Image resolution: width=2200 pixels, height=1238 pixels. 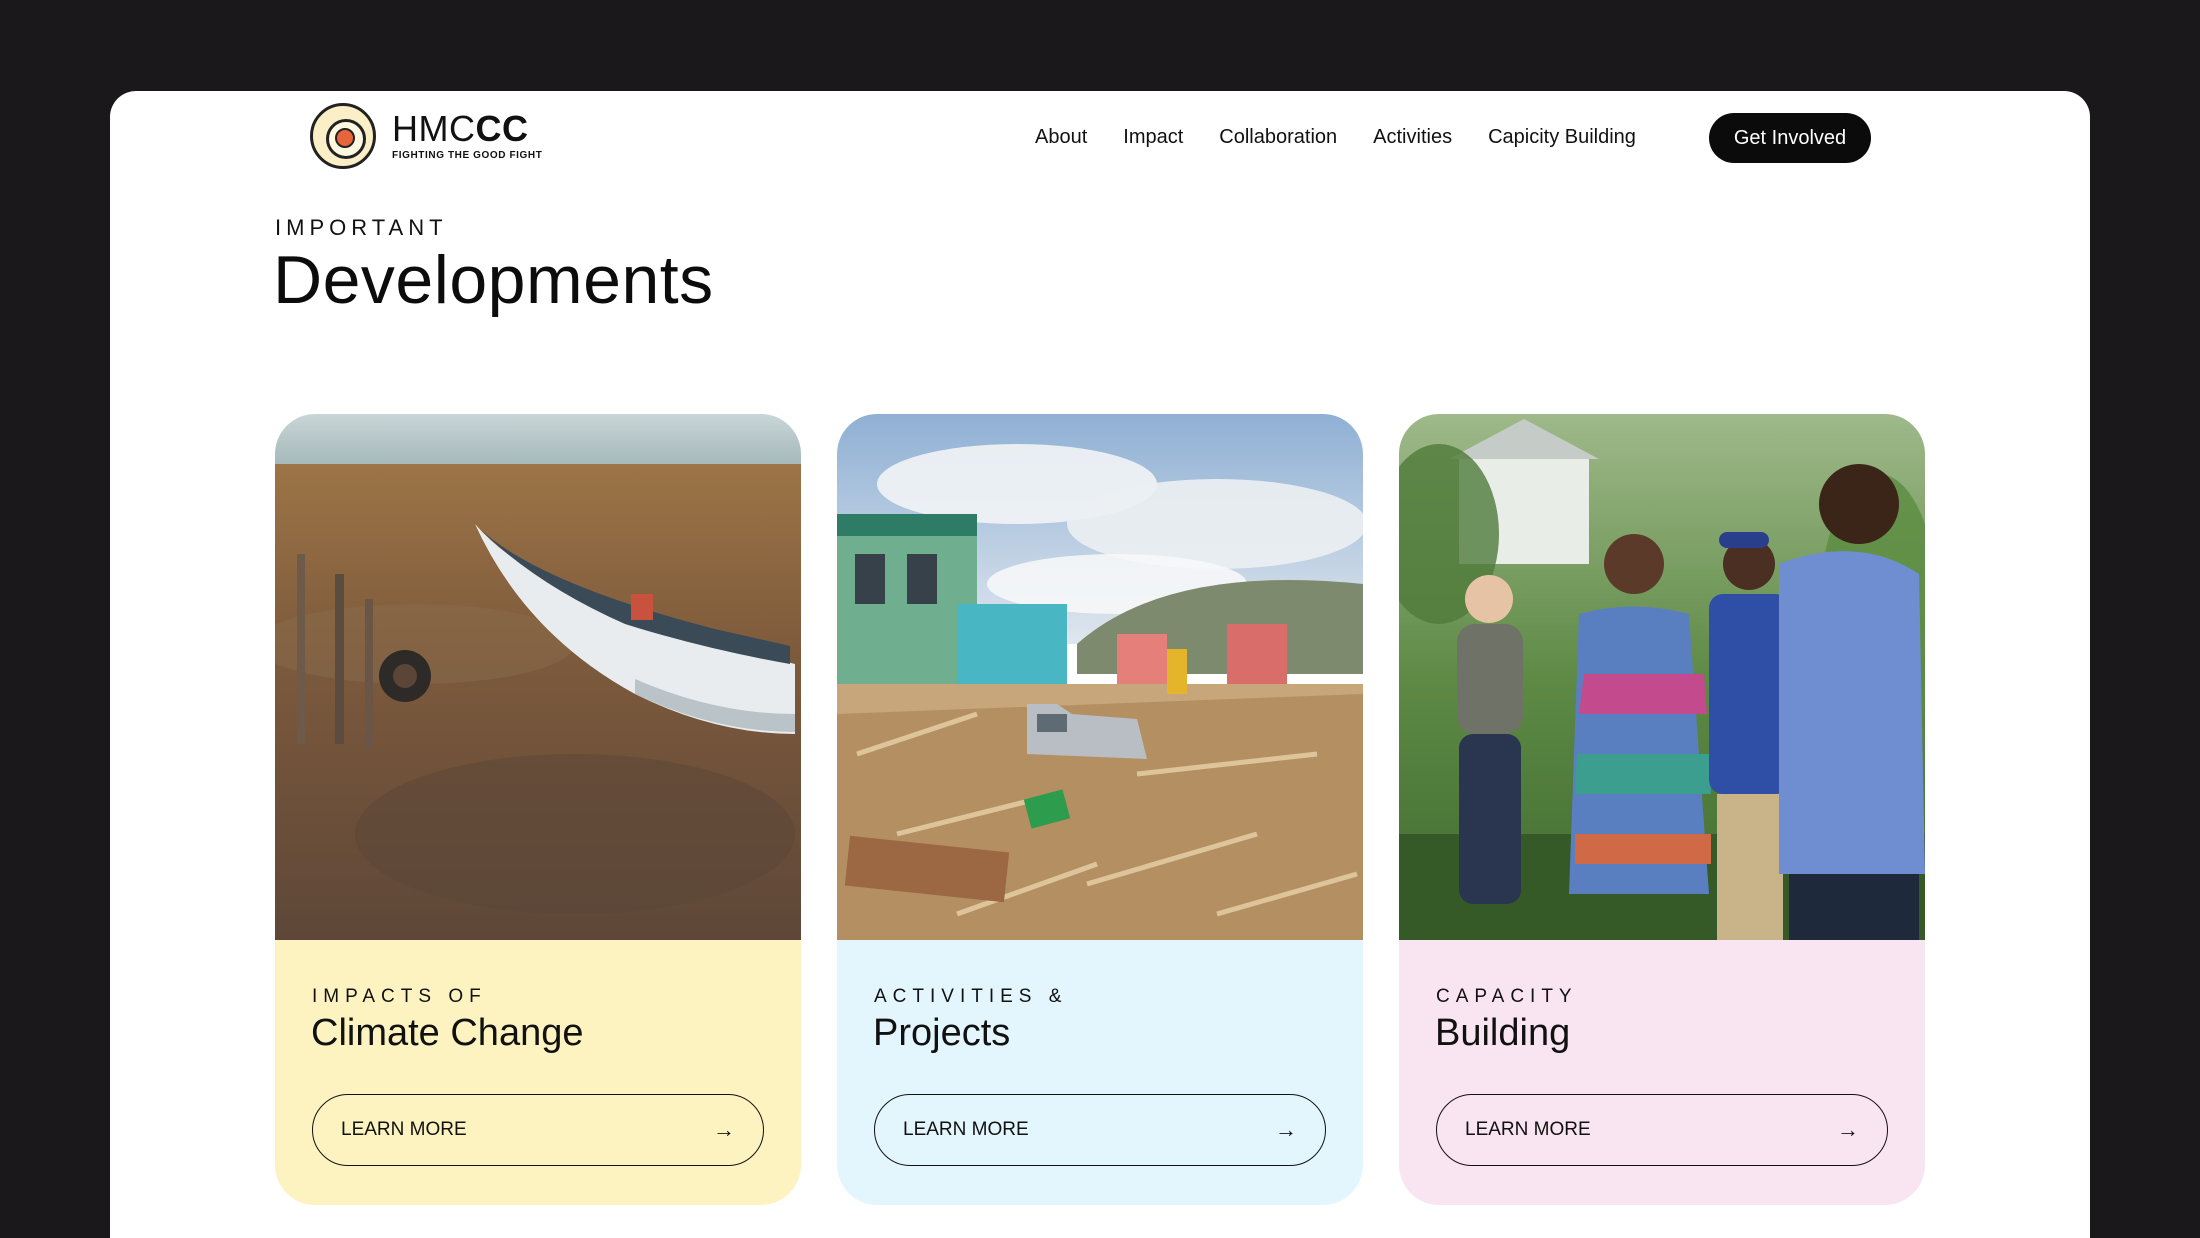 I want to click on nav-activities: Activities, so click(x=1412, y=137).